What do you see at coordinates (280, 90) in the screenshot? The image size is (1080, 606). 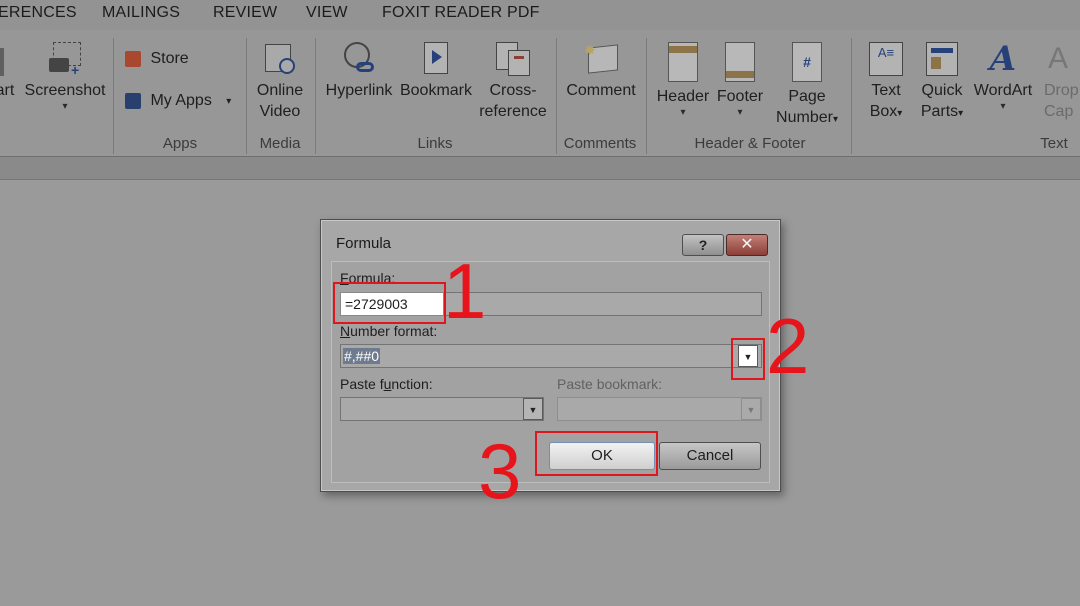 I see `online-label: Online` at bounding box center [280, 90].